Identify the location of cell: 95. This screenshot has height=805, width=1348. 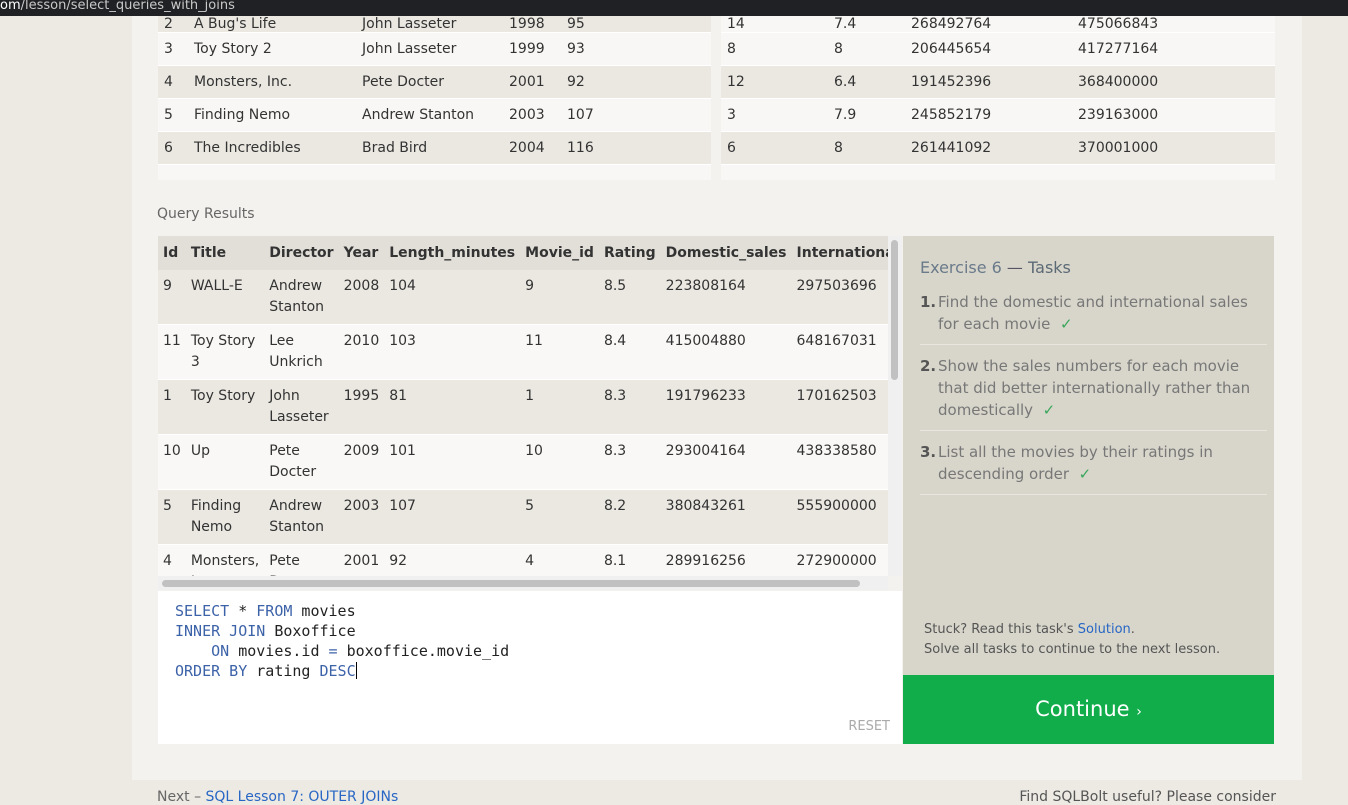
(636, 24).